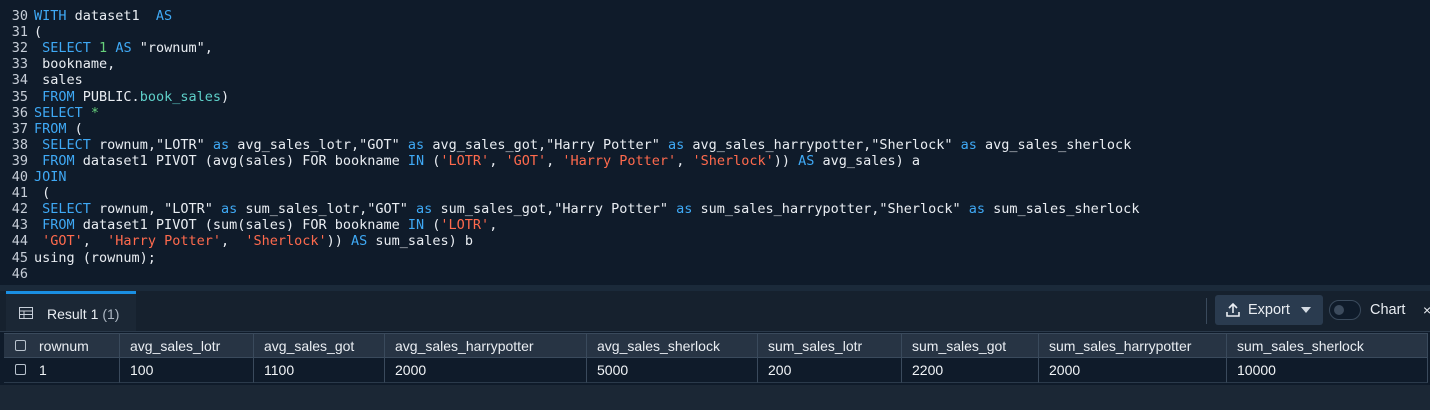 This screenshot has height=410, width=1430. Describe the element at coordinates (411, 370) in the screenshot. I see `cell-value: 2000` at that location.